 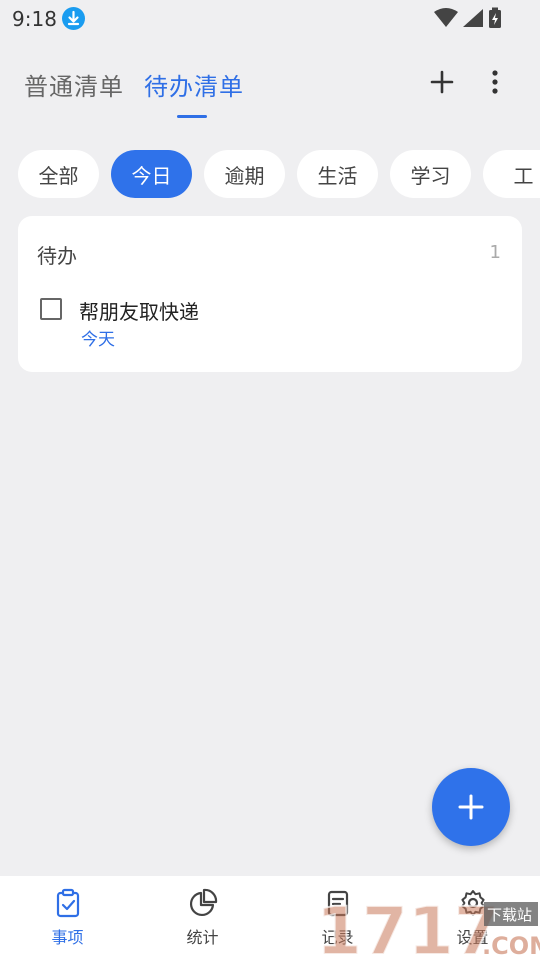 I want to click on nav-item-tasks: 事项, so click(x=67, y=918).